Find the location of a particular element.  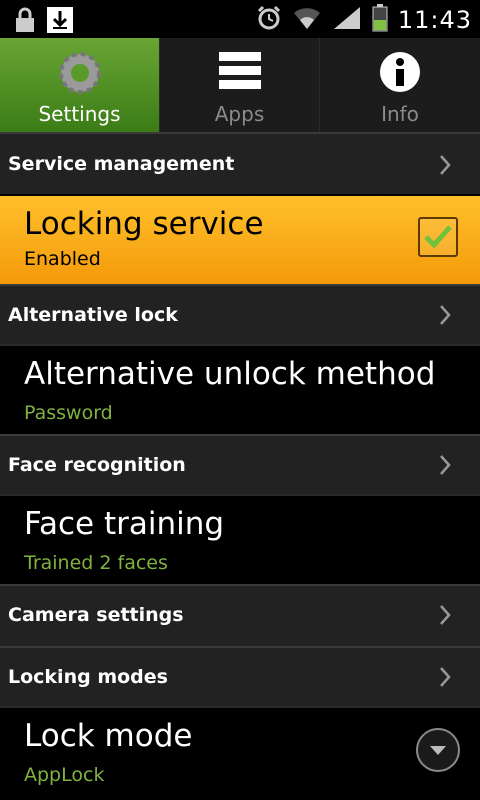

item-subtitle: Trained 2 faces is located at coordinates (96, 563).